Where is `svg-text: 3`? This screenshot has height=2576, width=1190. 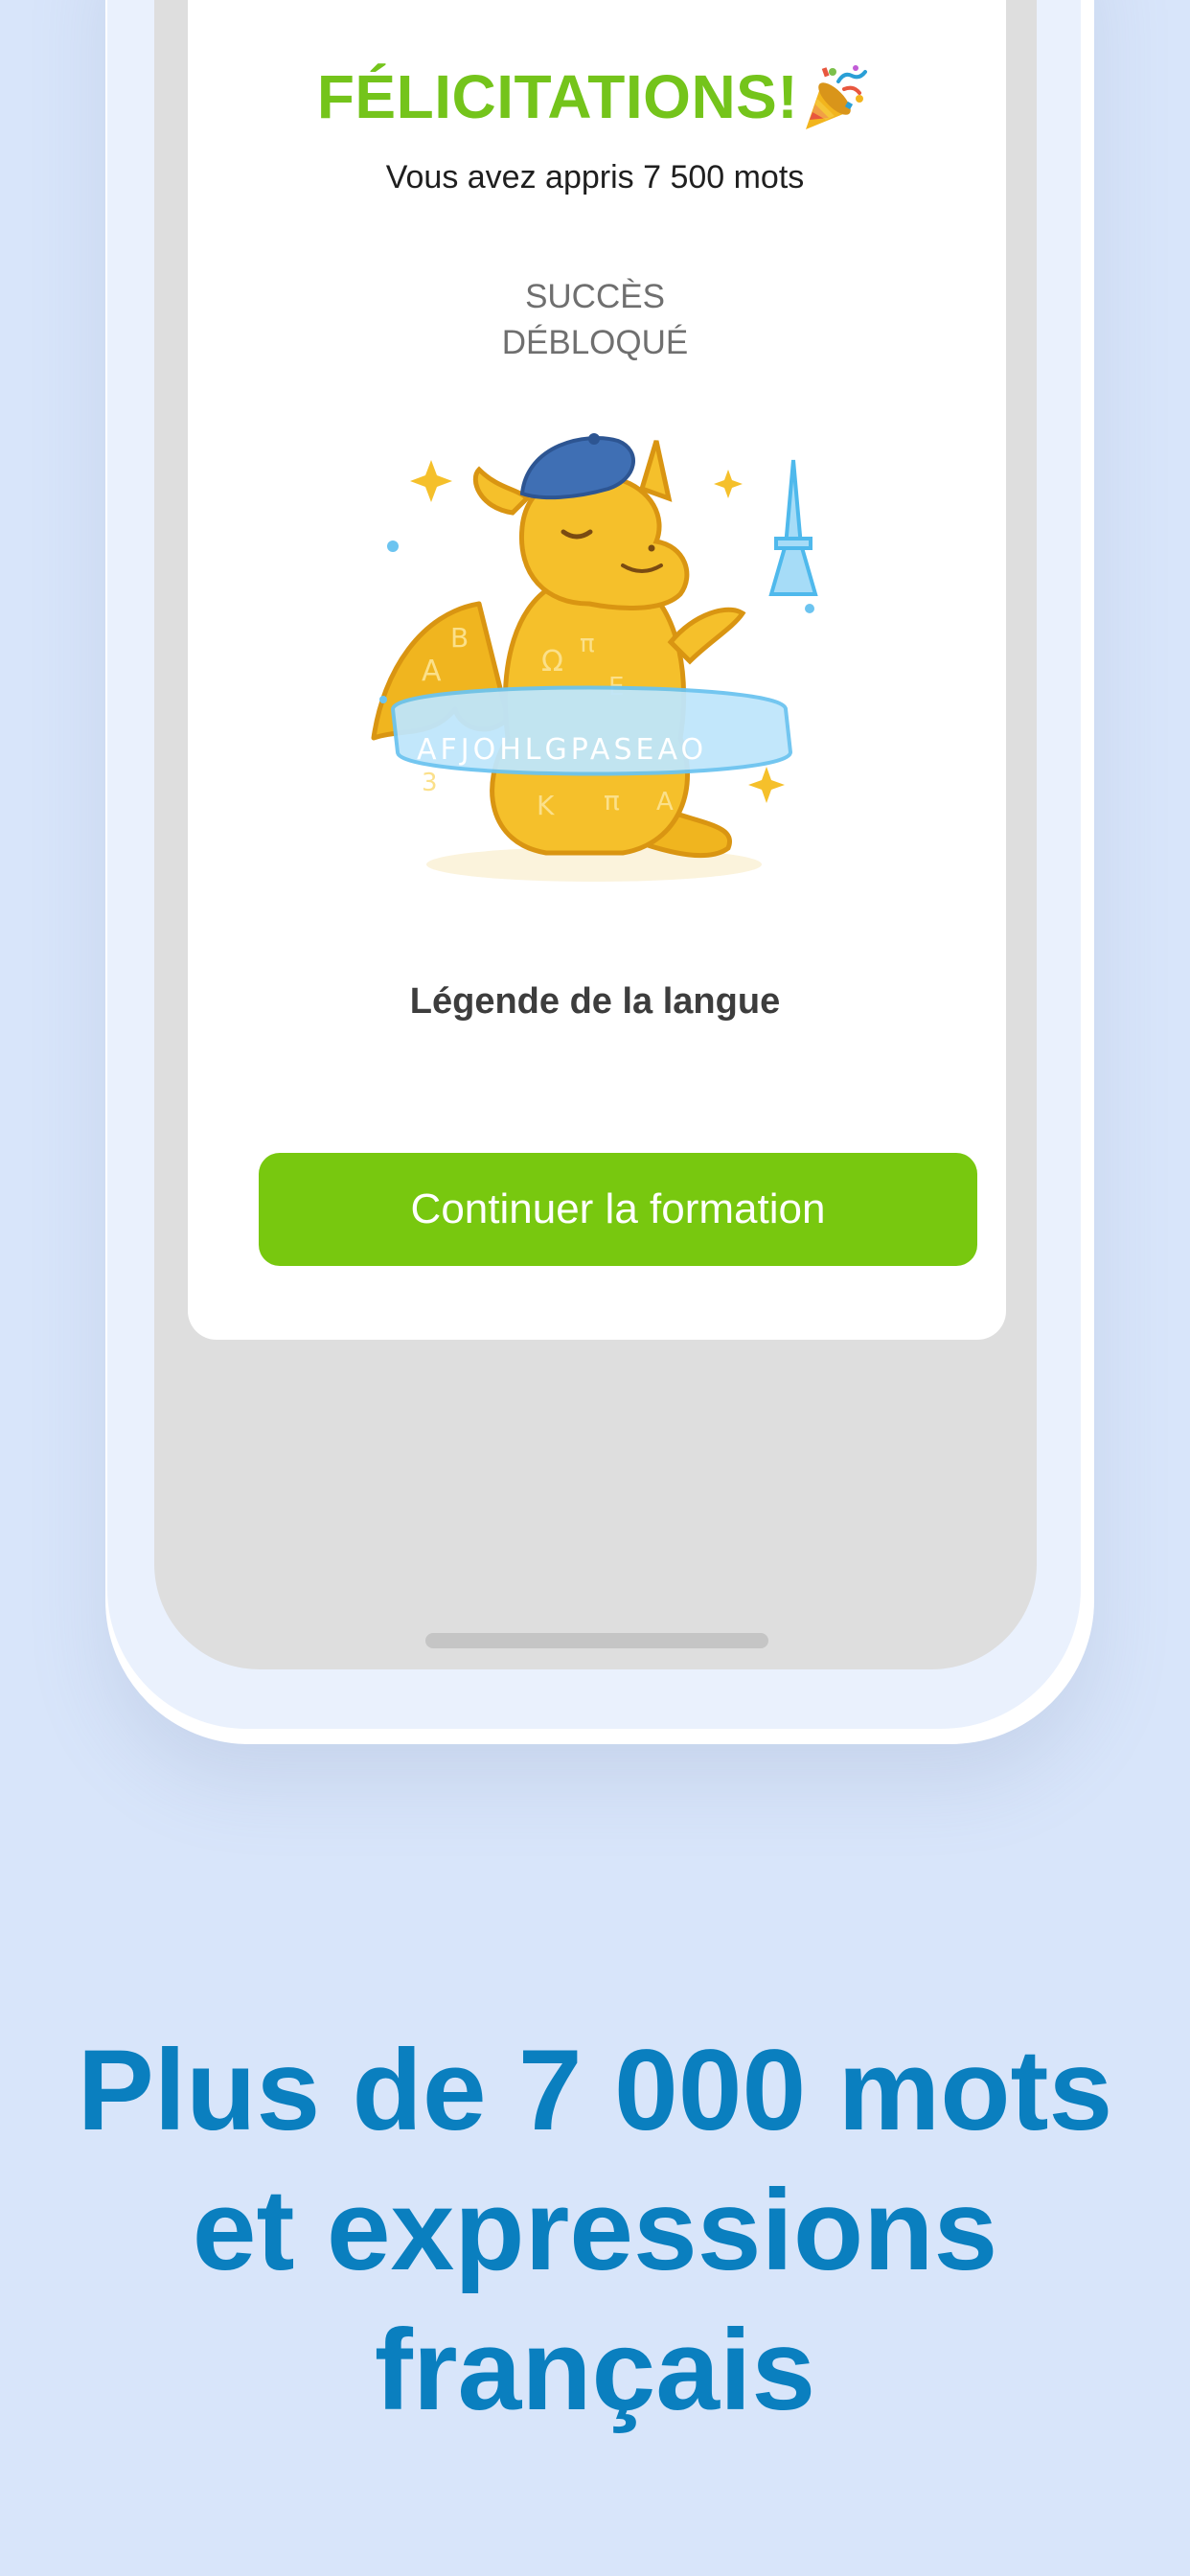
svg-text: 3 is located at coordinates (430, 783).